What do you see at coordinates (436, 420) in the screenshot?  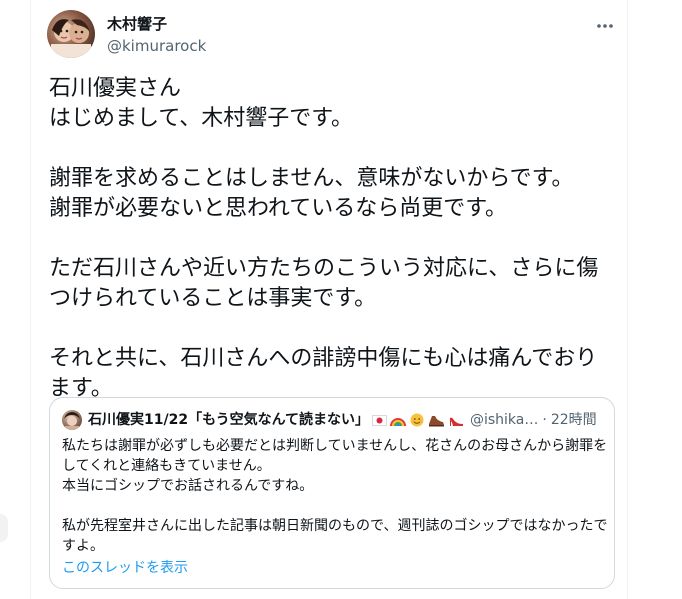 I see `brown-shoe-icon` at bounding box center [436, 420].